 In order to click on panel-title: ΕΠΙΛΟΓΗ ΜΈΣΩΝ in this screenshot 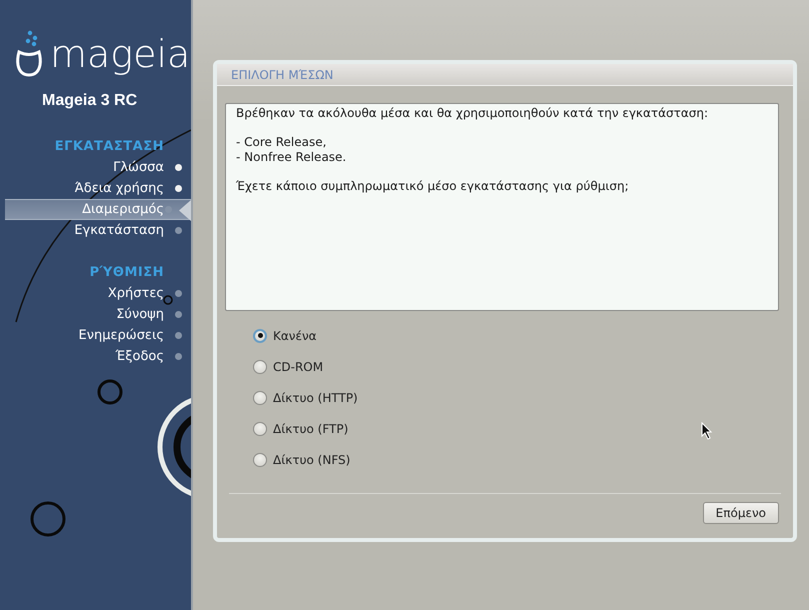, I will do `click(282, 75)`.